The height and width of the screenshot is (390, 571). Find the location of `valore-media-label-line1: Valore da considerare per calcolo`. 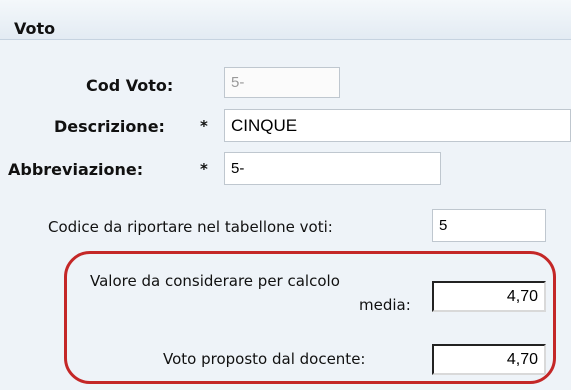

valore-media-label-line1: Valore da considerare per calcolo is located at coordinates (215, 281).